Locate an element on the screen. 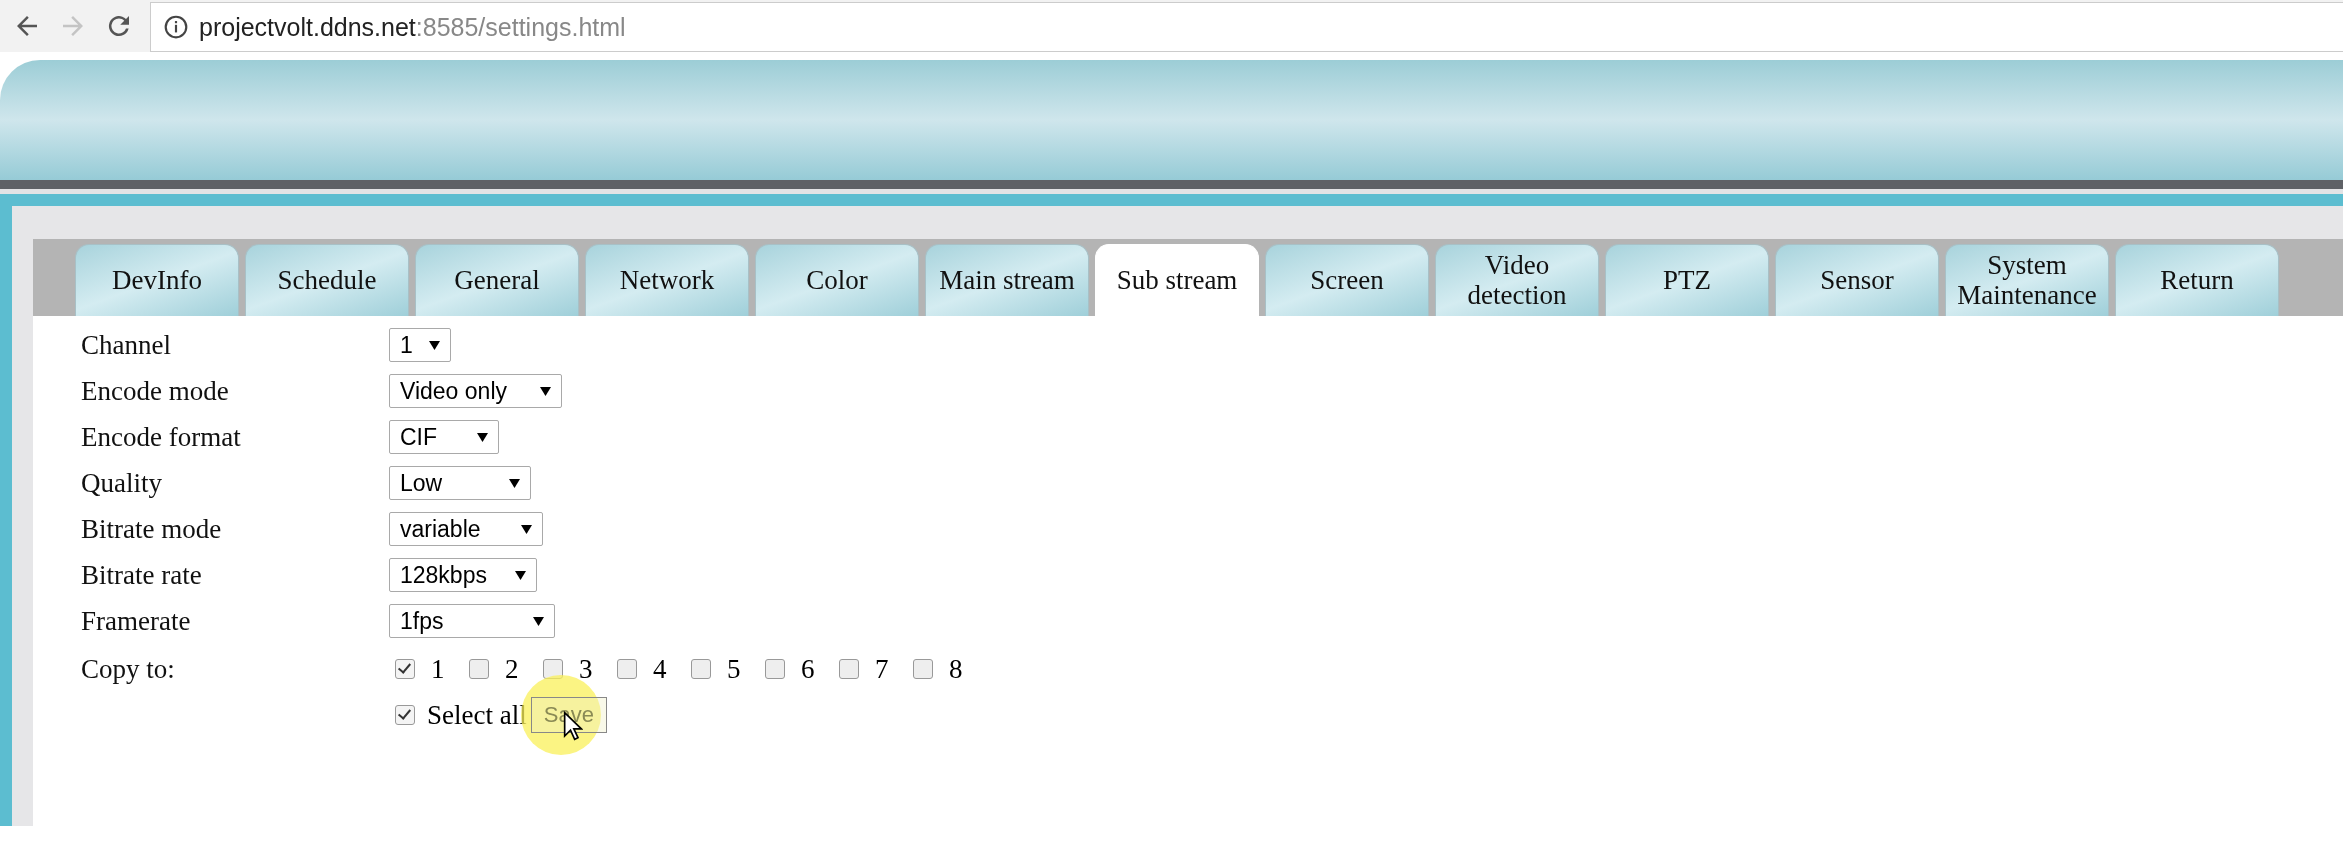  checkbox-label: 3 is located at coordinates (586, 669).